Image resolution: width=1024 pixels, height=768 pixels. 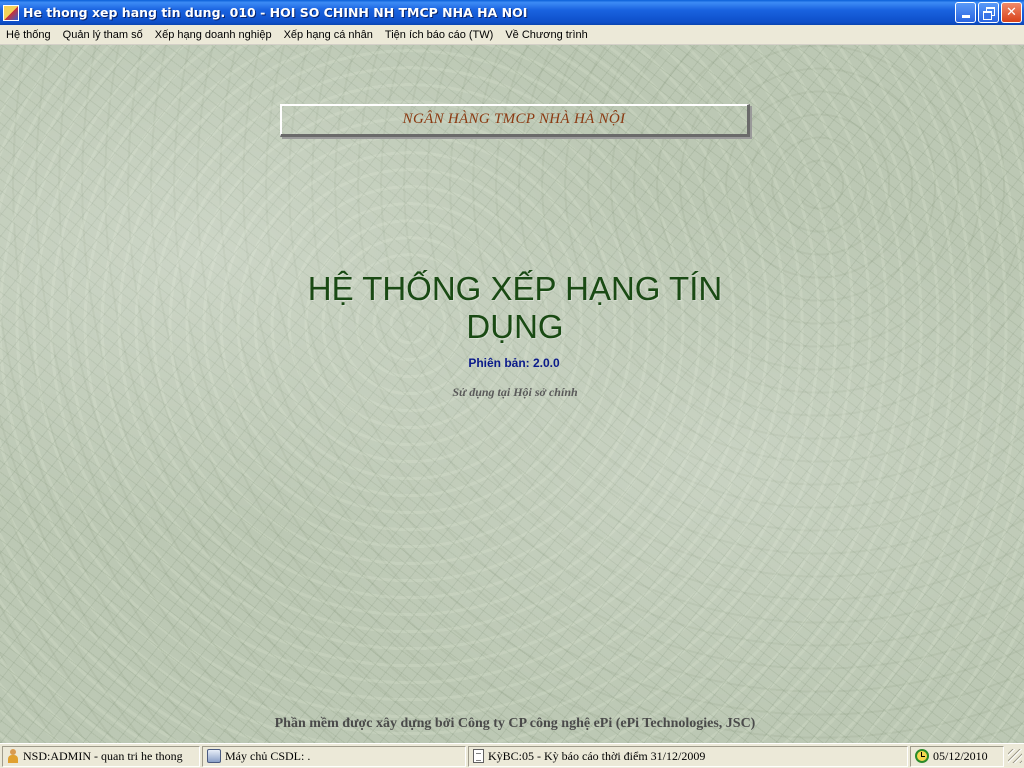 I want to click on restore-icon, so click(x=989, y=13).